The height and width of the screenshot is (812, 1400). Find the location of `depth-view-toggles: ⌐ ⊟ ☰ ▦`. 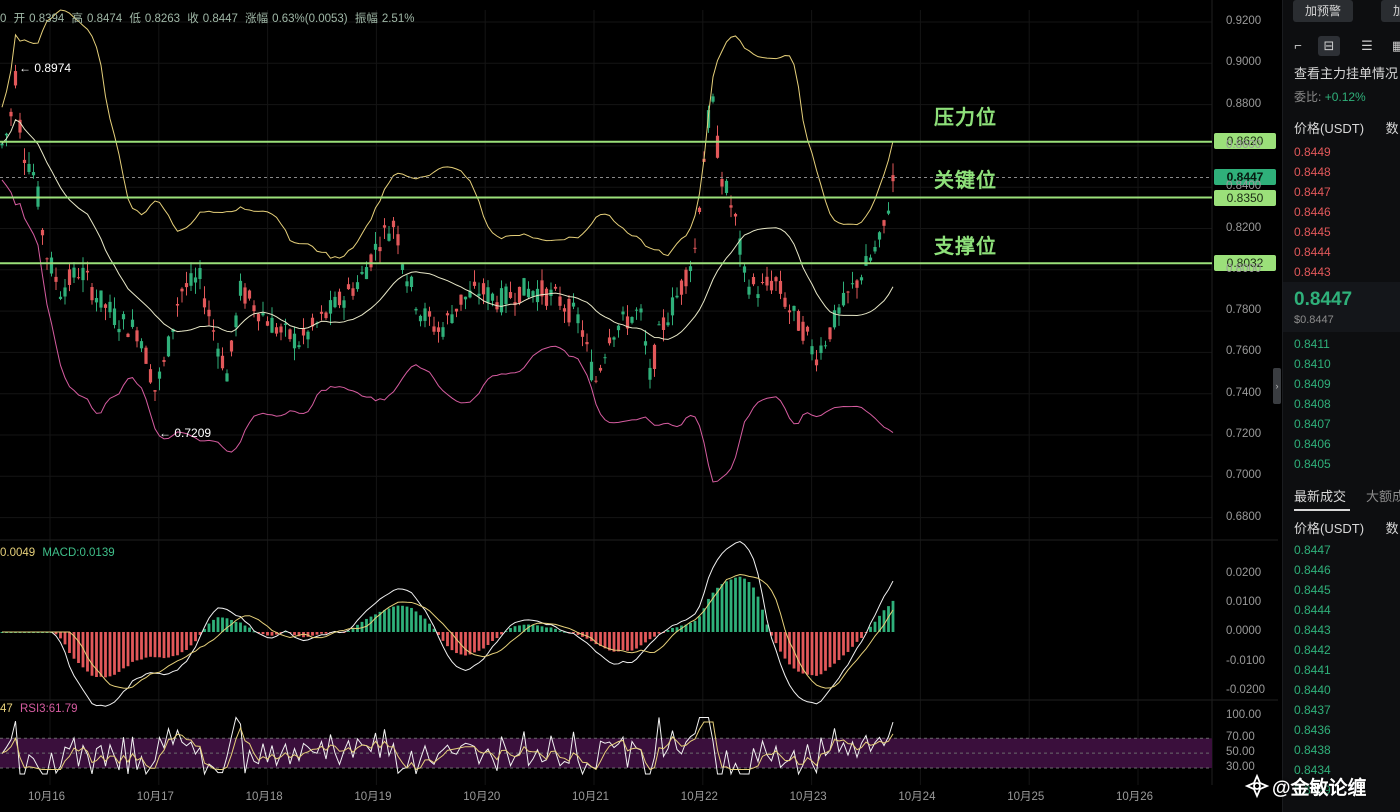

depth-view-toggles: ⌐ ⊟ ☰ ▦ is located at coordinates (1341, 46).